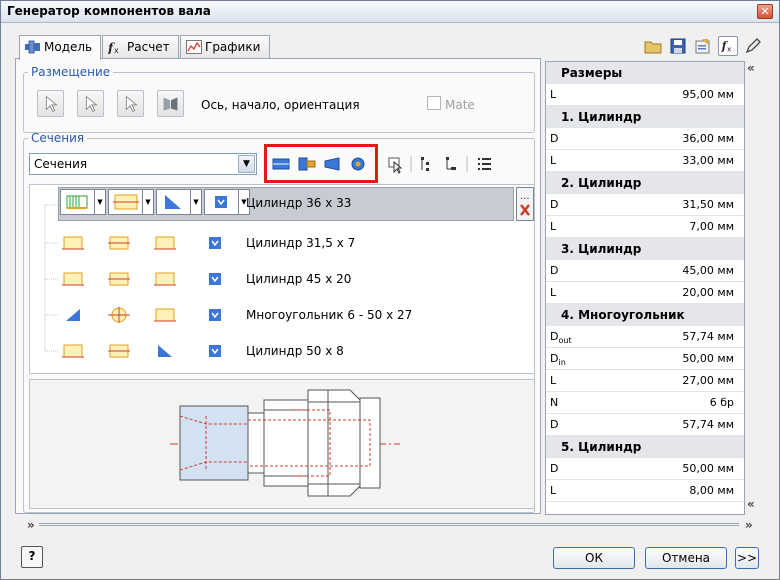 This screenshot has width=780, height=580. I want to click on placement-label: Ось, начало, ориентация, so click(280, 105).